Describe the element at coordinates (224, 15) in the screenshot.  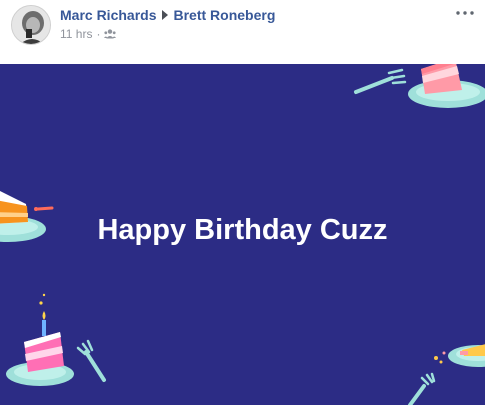
I see `recipient-link: Brett Roneberg` at that location.